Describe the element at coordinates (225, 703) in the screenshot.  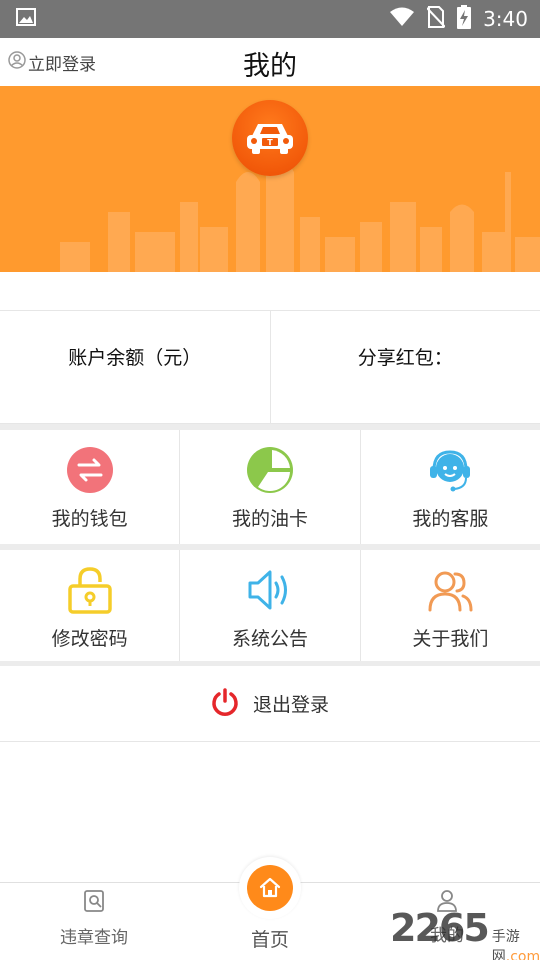
I see `power-icon` at that location.